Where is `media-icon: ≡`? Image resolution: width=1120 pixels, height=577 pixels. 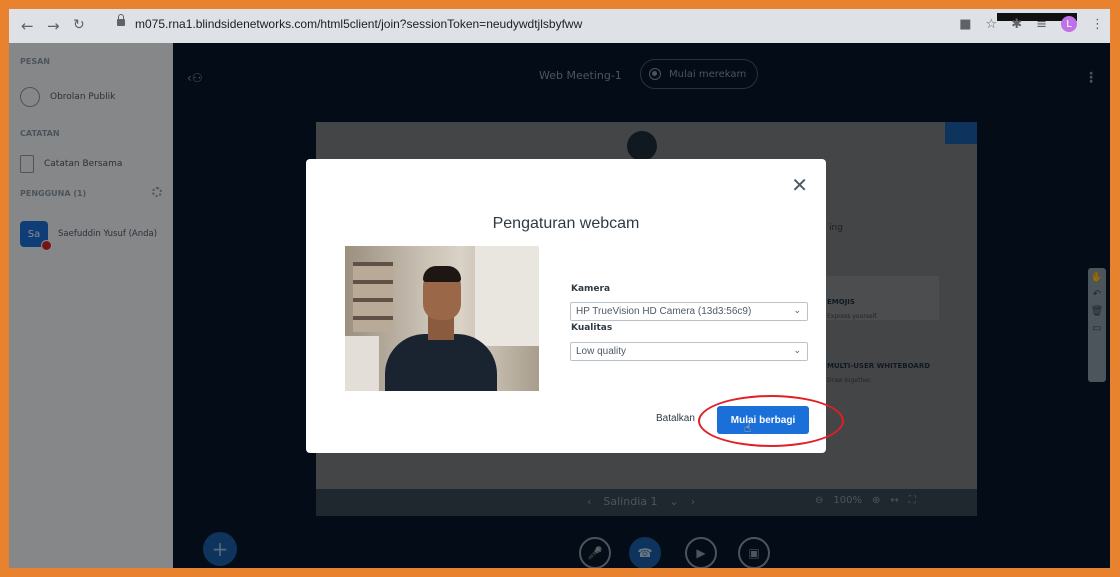
media-icon: ≡ is located at coordinates (1041, 24).